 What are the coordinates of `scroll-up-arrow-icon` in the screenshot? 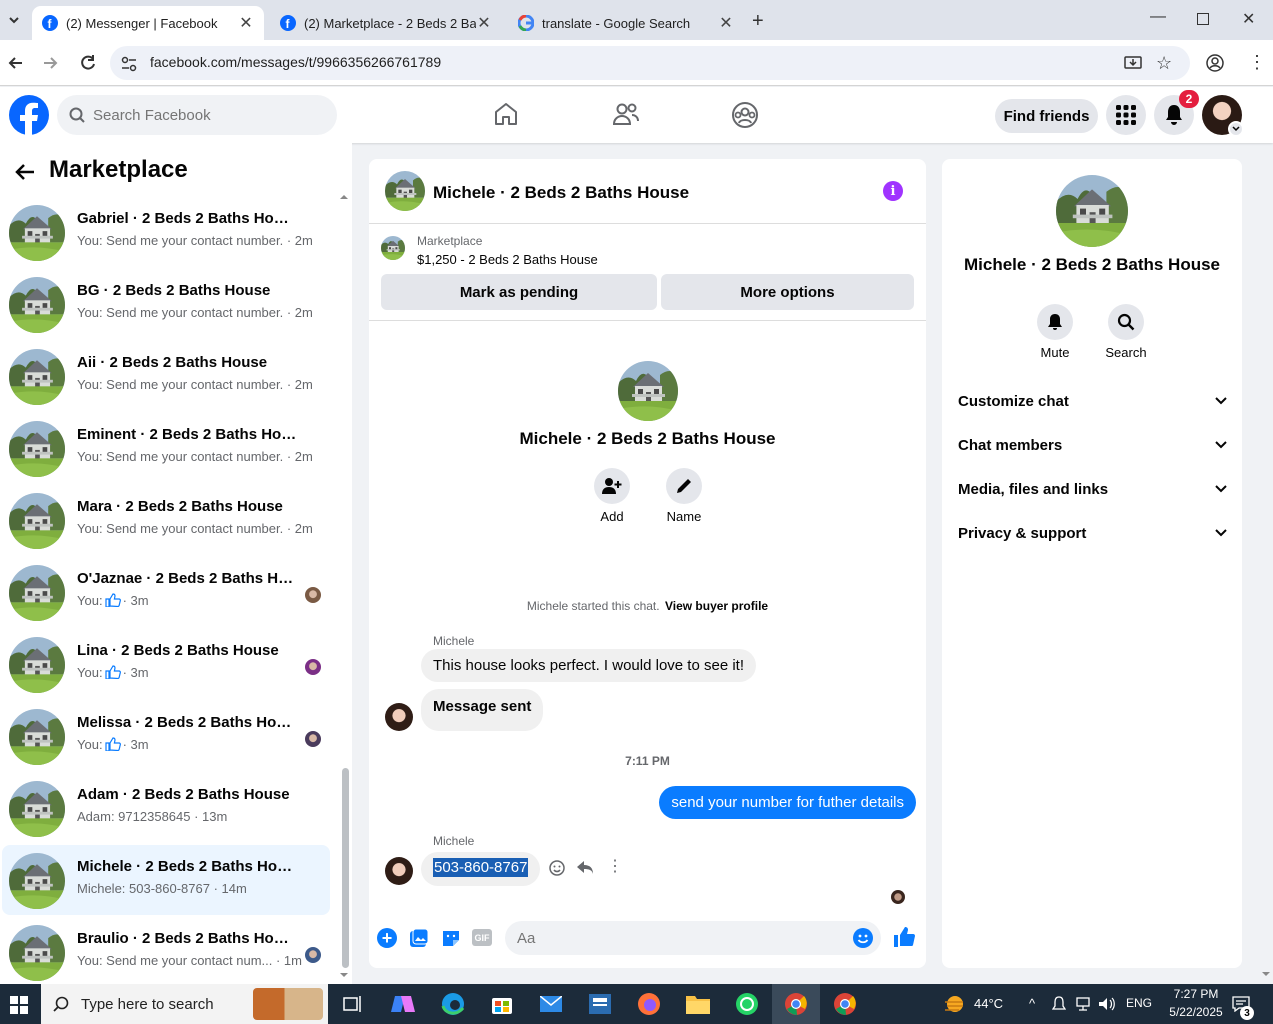 It's located at (344, 197).